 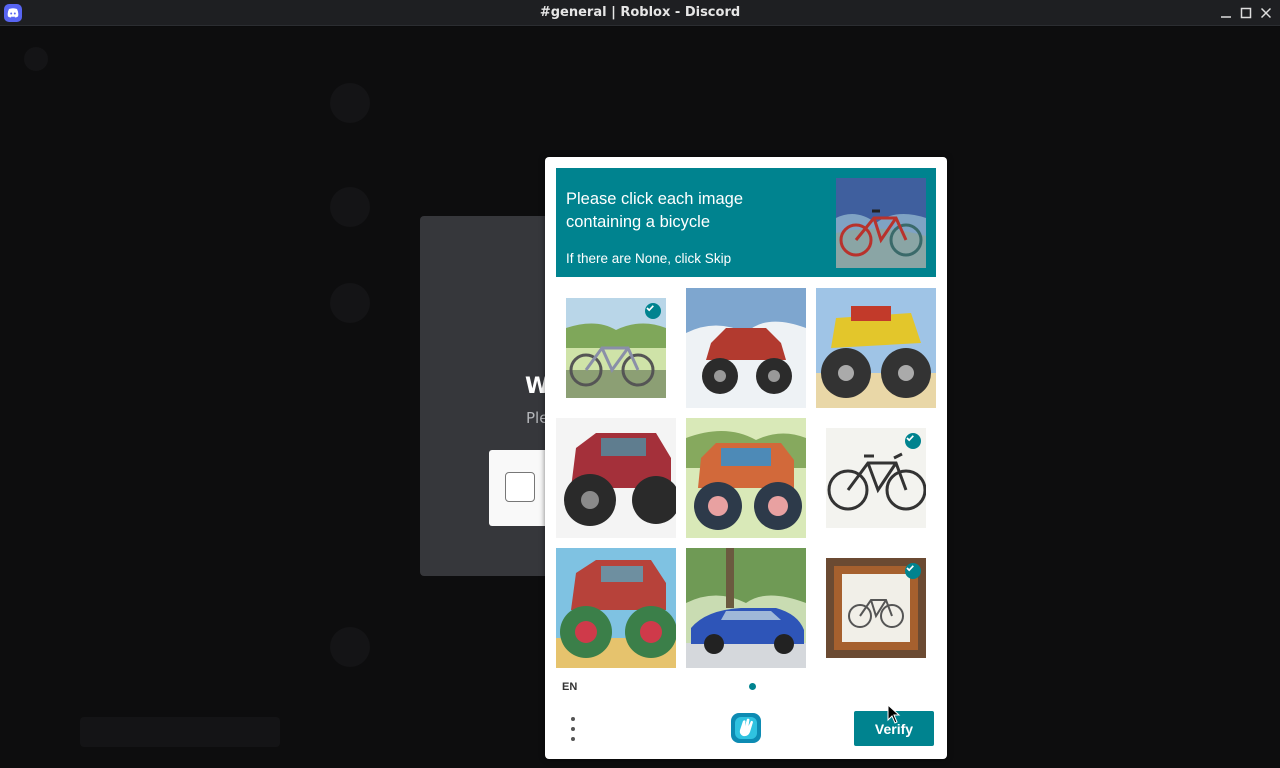 I want to click on window-controls, so click(x=1246, y=13).